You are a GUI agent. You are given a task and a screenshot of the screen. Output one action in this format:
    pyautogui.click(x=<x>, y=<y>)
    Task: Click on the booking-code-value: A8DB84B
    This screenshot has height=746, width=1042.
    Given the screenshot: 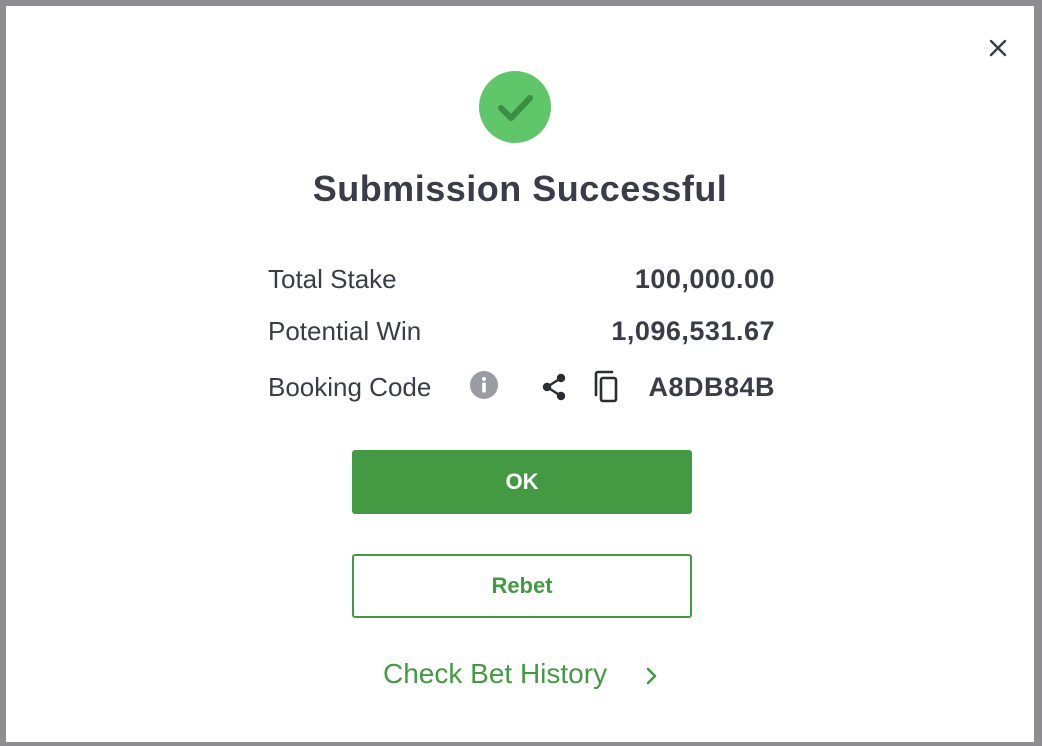 What is the action you would take?
    pyautogui.click(x=711, y=387)
    